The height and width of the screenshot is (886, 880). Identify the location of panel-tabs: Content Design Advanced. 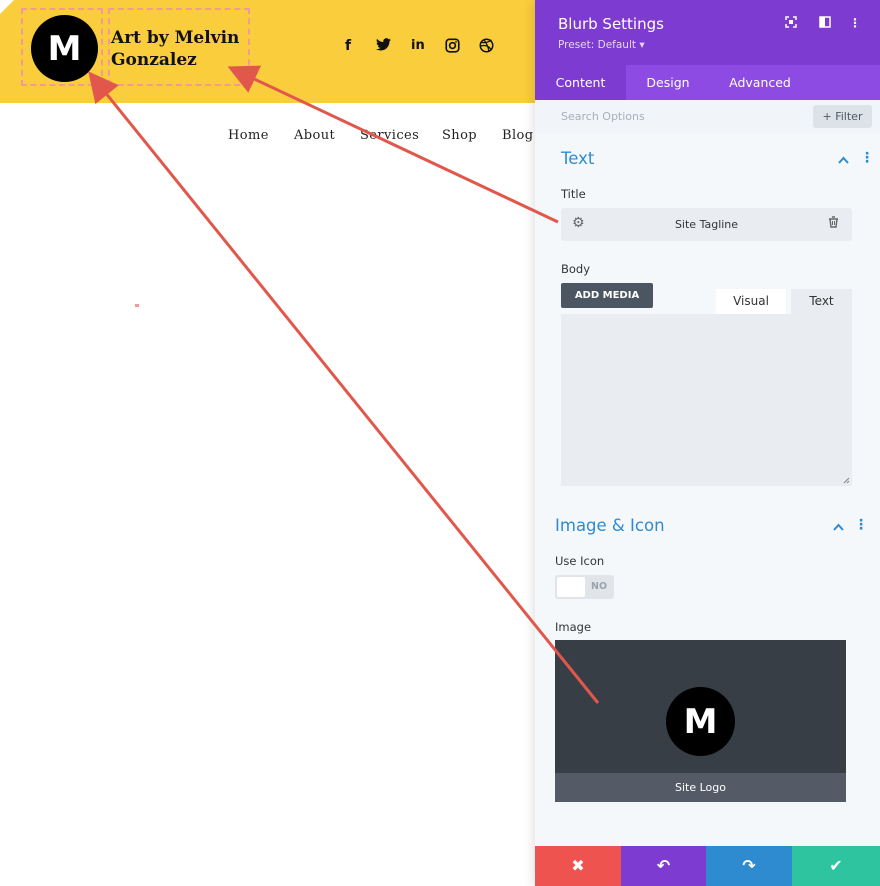
(707, 82).